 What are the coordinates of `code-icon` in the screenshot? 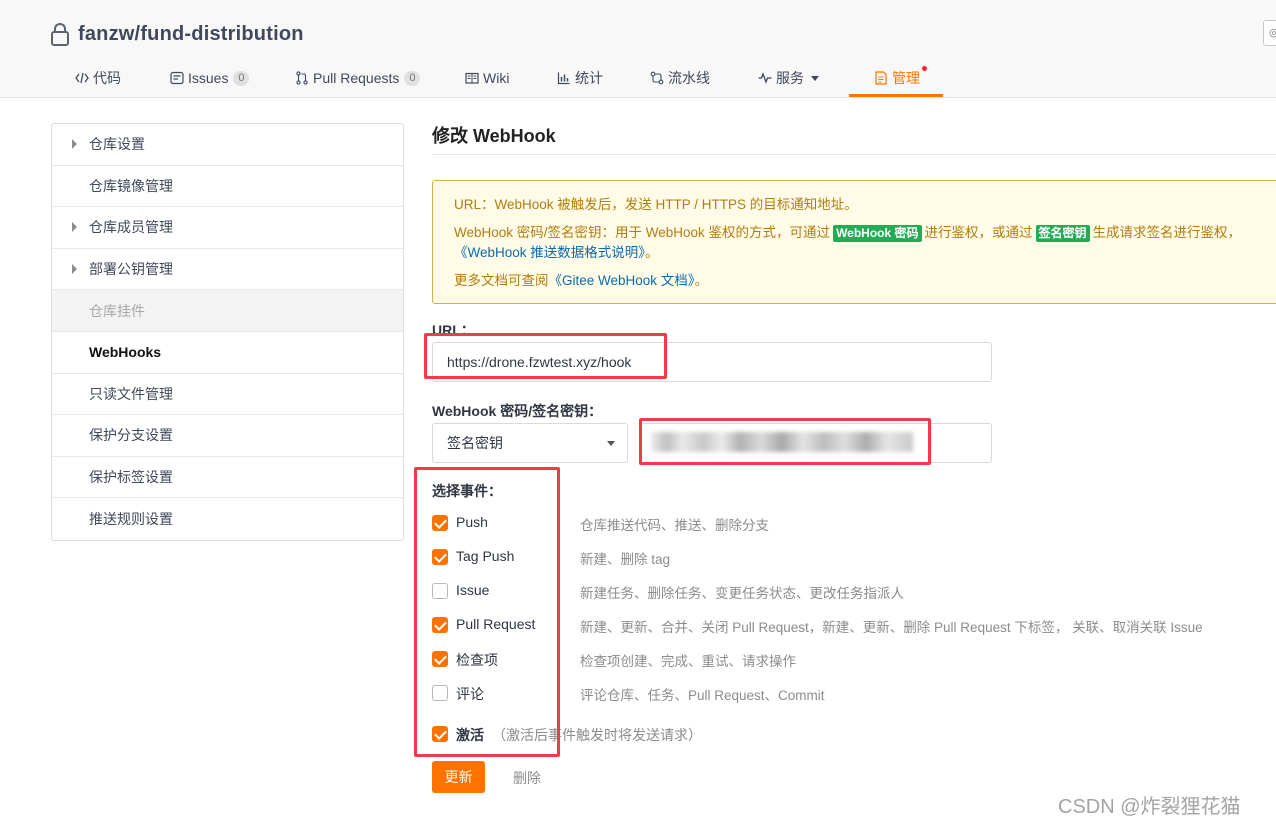 It's located at (82, 78).